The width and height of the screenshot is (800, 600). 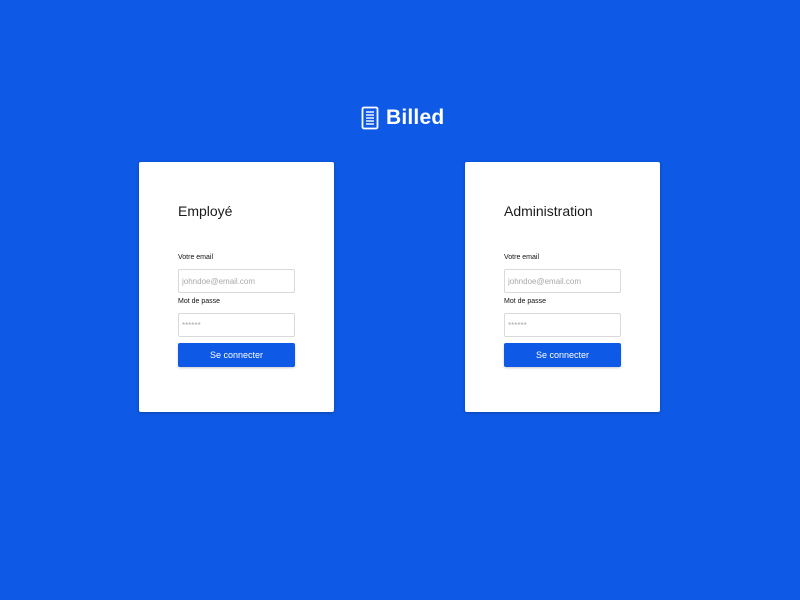 I want to click on employee-email-label: Votre email, so click(x=196, y=257).